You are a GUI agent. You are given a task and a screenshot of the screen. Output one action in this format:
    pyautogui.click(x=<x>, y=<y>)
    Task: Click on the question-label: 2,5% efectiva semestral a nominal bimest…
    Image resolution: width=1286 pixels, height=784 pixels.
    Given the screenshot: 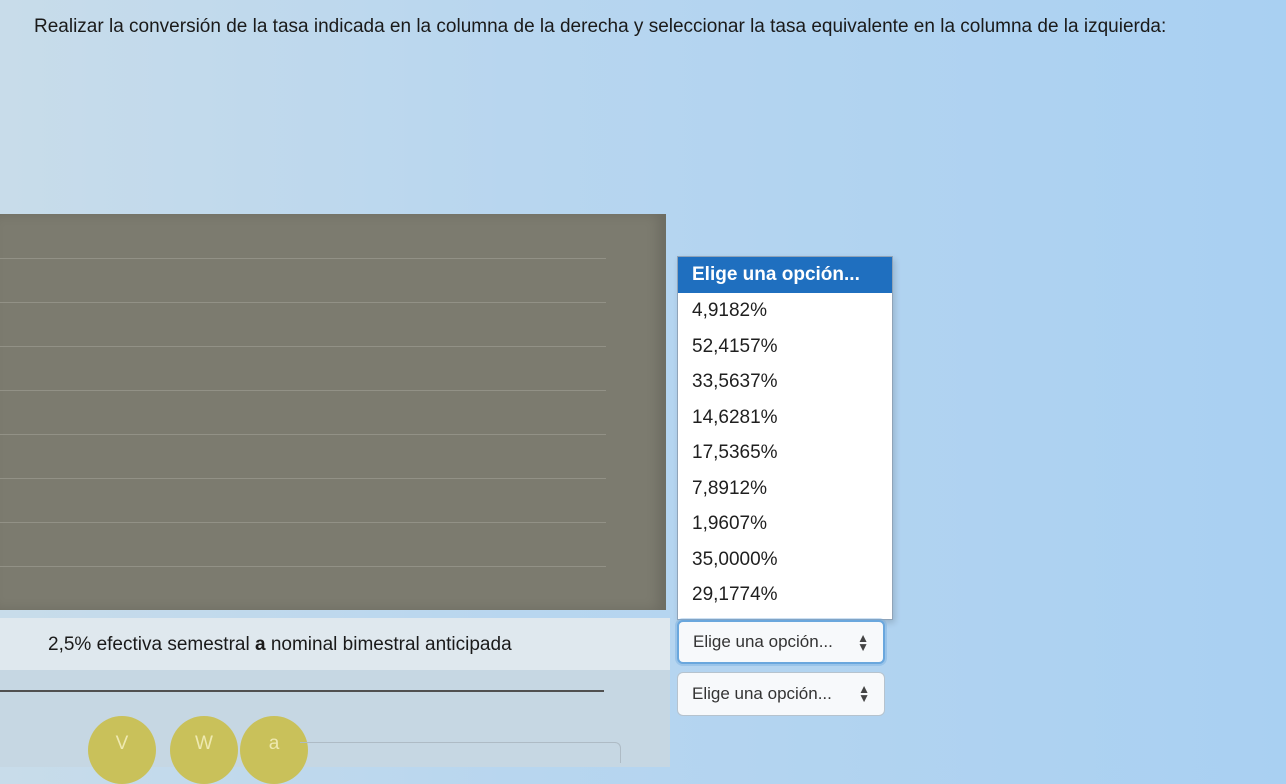 What is the action you would take?
    pyautogui.click(x=280, y=645)
    